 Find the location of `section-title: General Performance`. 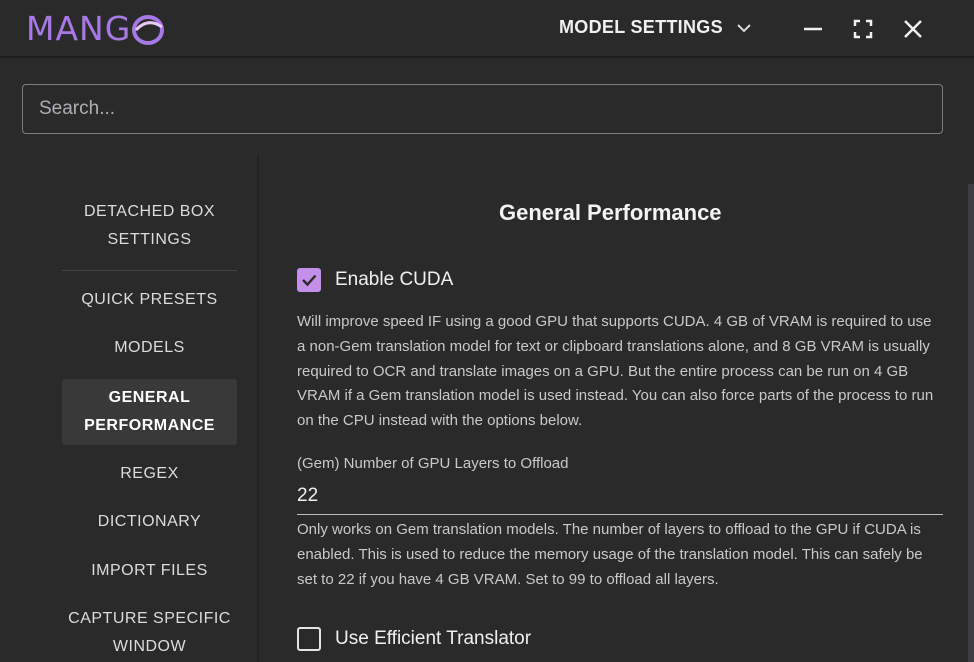

section-title: General Performance is located at coordinates (610, 212).